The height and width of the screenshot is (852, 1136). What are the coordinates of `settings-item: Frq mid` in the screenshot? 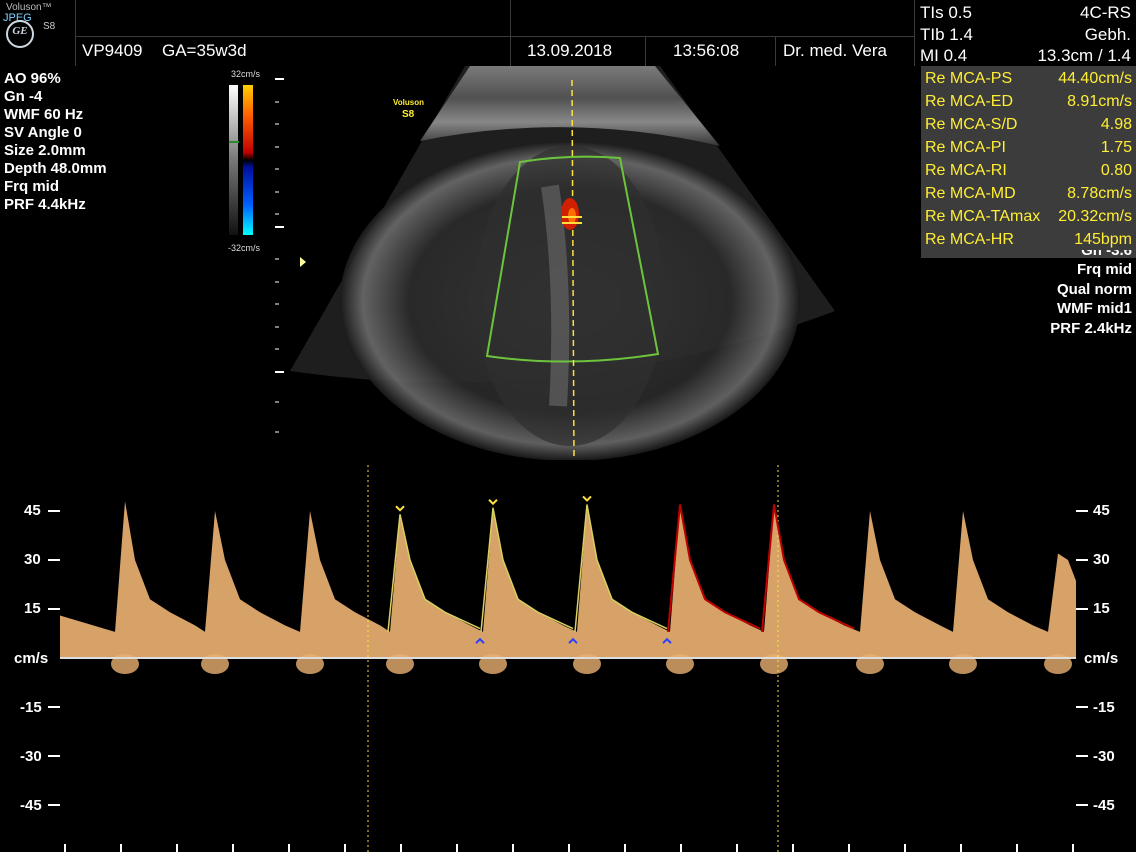 It's located at (31, 186).